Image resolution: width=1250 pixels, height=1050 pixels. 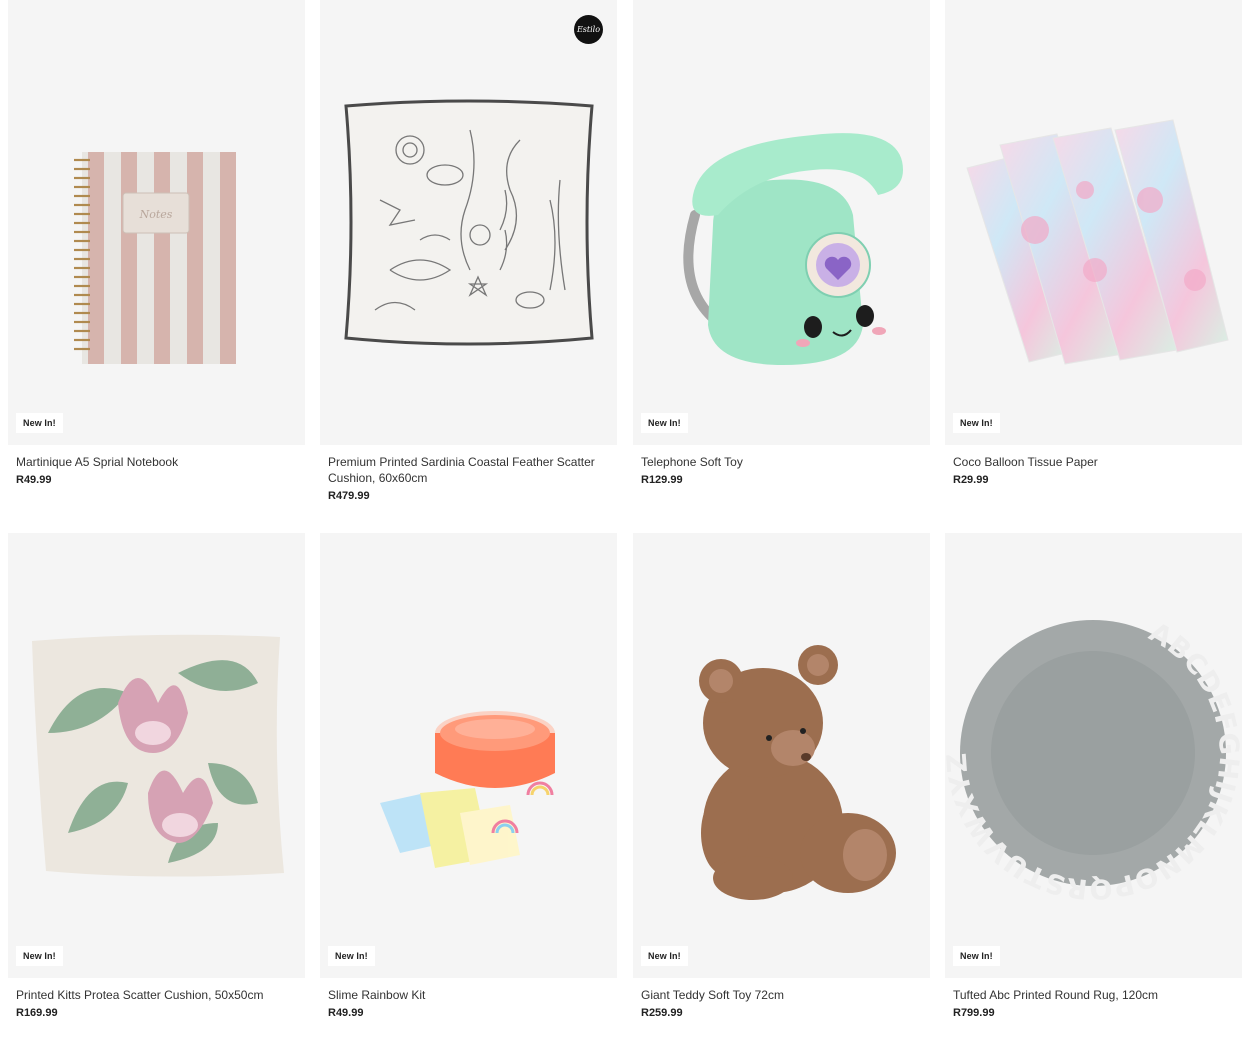 What do you see at coordinates (793, 249) in the screenshot?
I see `mint-telephone-plush-icon` at bounding box center [793, 249].